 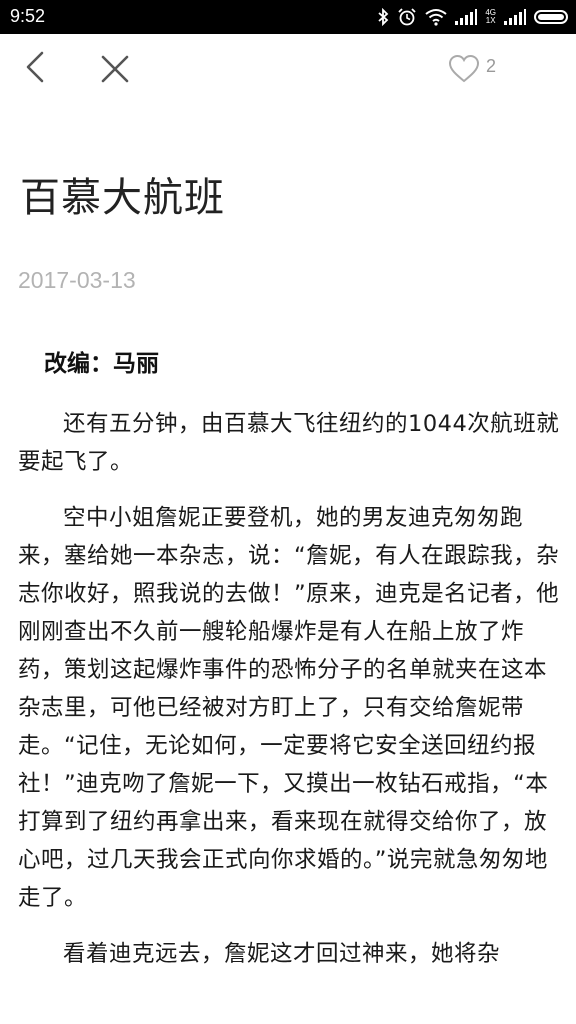 What do you see at coordinates (491, 66) in the screenshot?
I see `like-count: 2` at bounding box center [491, 66].